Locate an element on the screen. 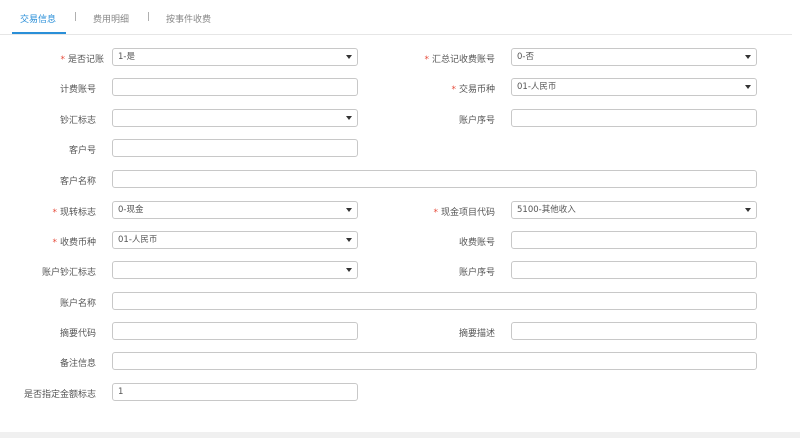 This screenshot has width=800, height=438. account-name-label: 账户名称 is located at coordinates (77, 304).